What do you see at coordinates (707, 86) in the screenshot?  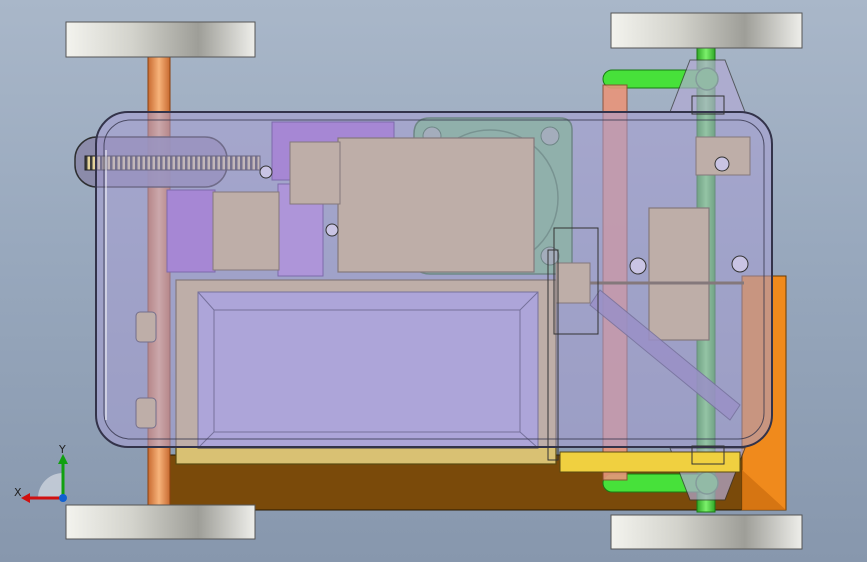 I see `mount-lug-top` at bounding box center [707, 86].